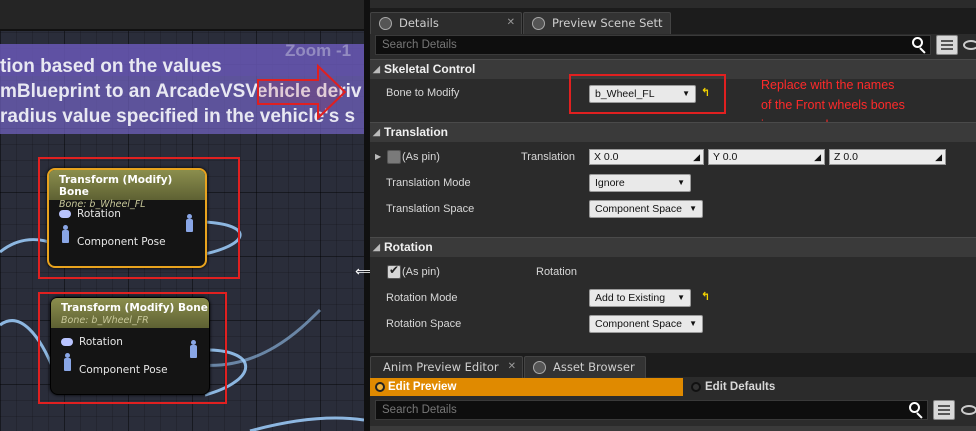 This screenshot has height=431, width=976. Describe the element at coordinates (673, 21) in the screenshot. I see `top-tab-bar: Details ✕ Preview Scene Sett` at that location.